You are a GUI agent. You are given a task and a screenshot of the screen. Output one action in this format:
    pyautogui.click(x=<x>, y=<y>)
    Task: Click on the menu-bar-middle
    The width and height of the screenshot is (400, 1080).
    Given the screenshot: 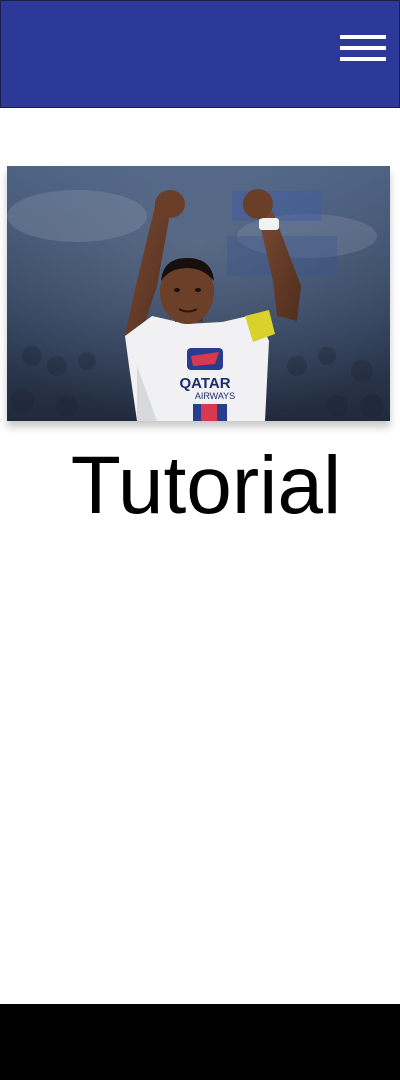 What is the action you would take?
    pyautogui.click(x=363, y=48)
    